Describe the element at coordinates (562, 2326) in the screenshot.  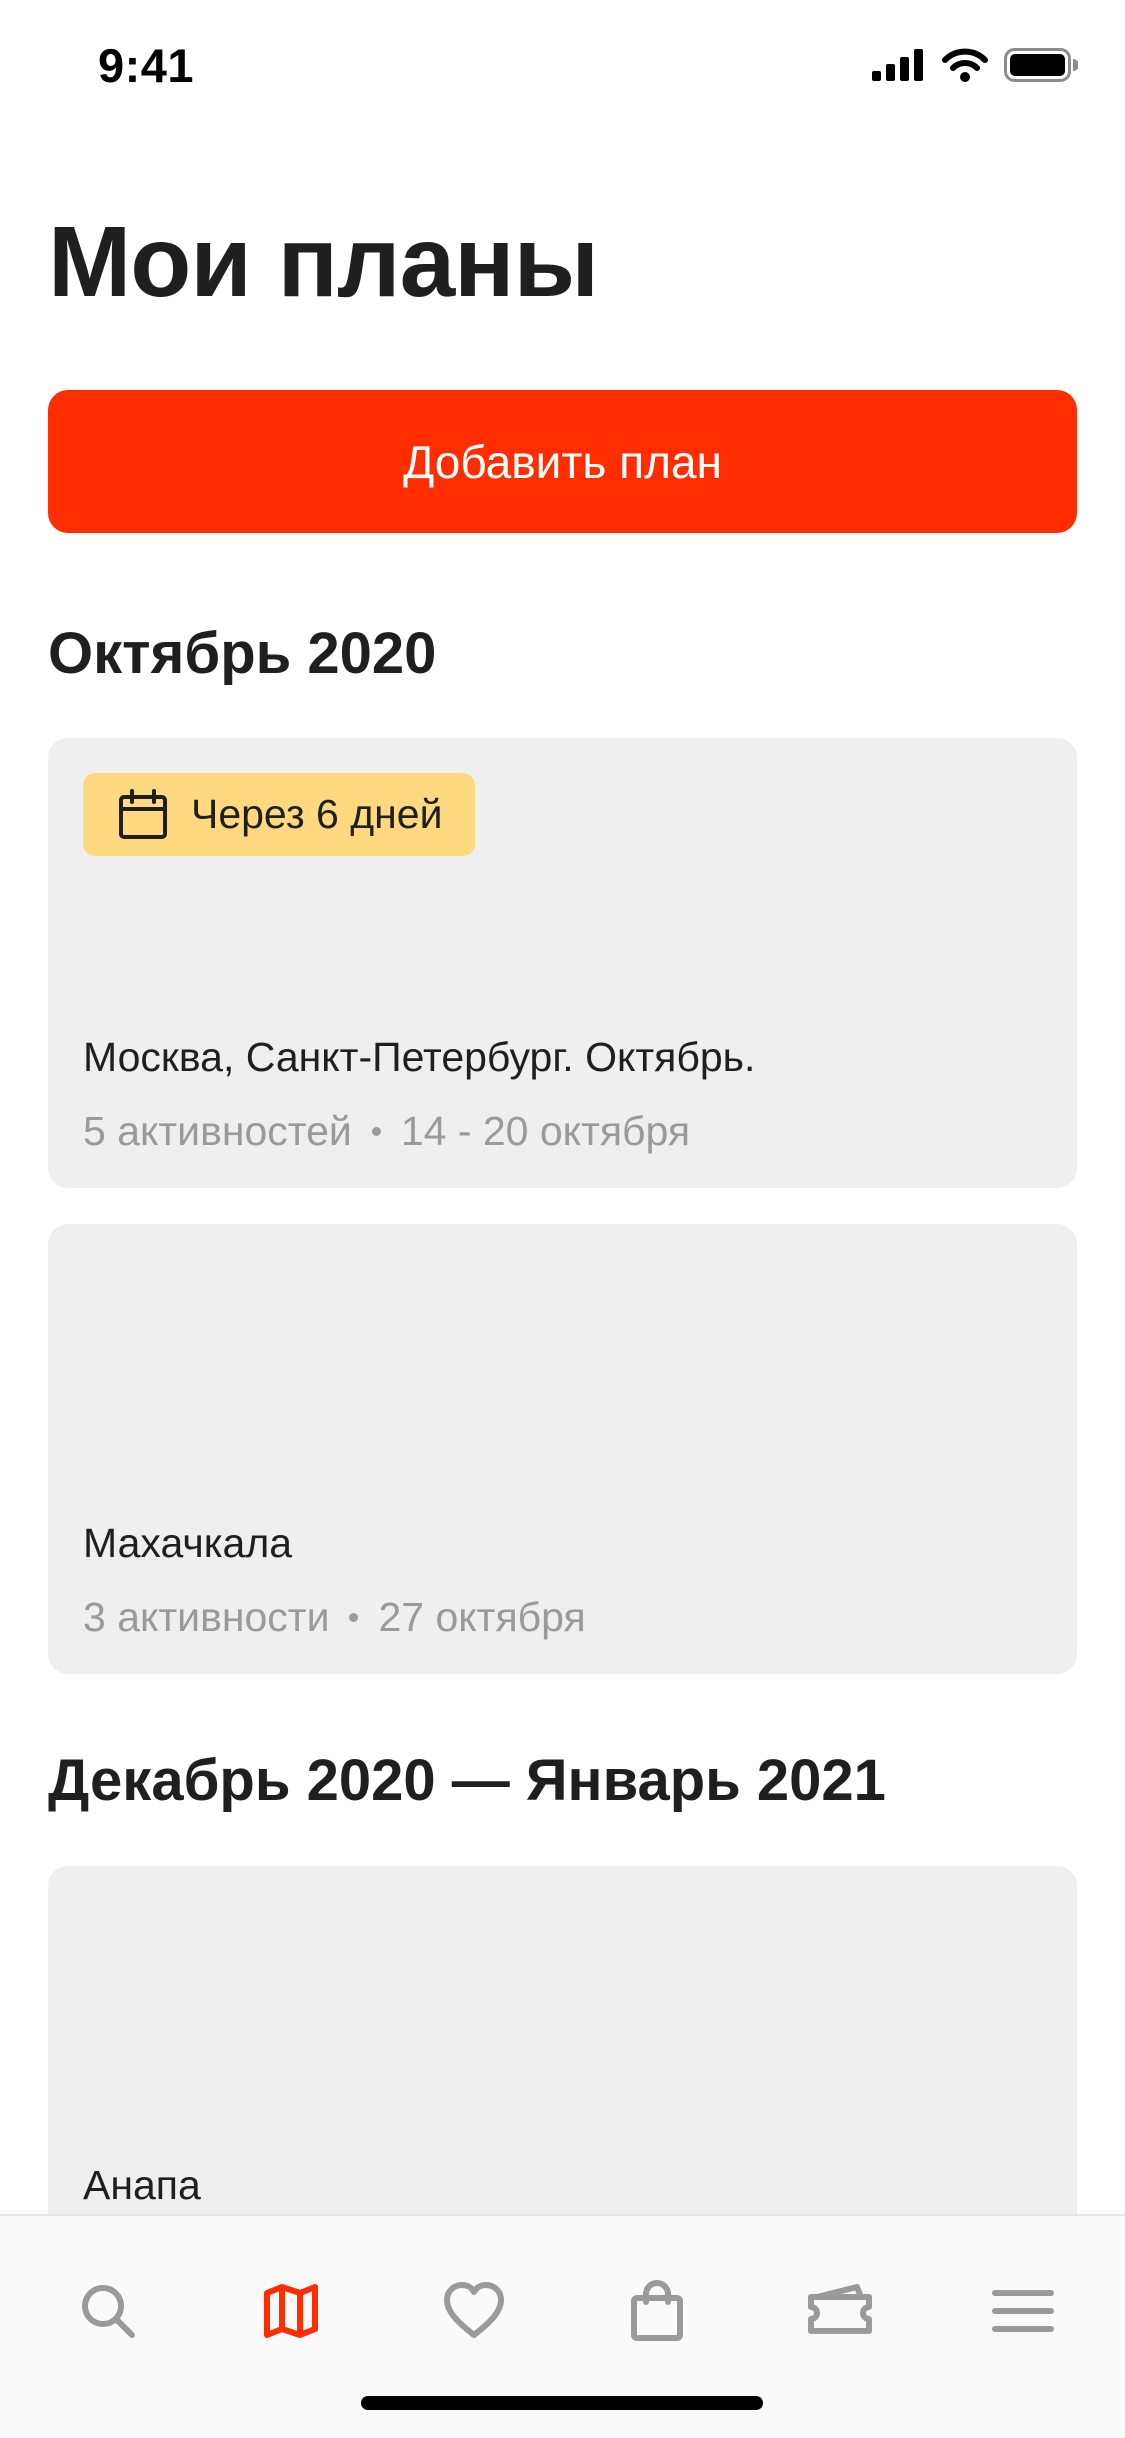
I see `tab-bar` at that location.